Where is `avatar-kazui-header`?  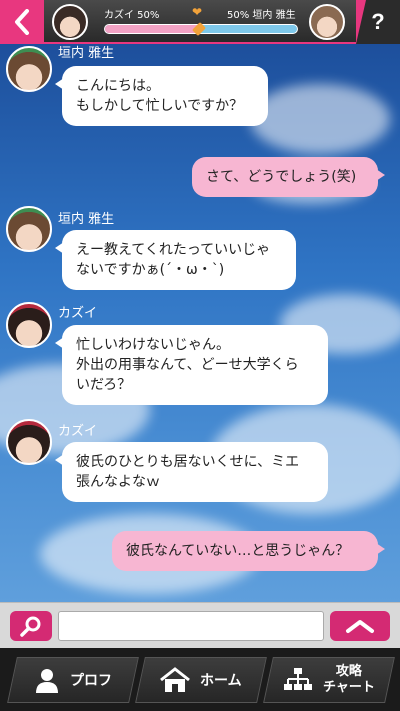 avatar-kazui-header is located at coordinates (70, 22).